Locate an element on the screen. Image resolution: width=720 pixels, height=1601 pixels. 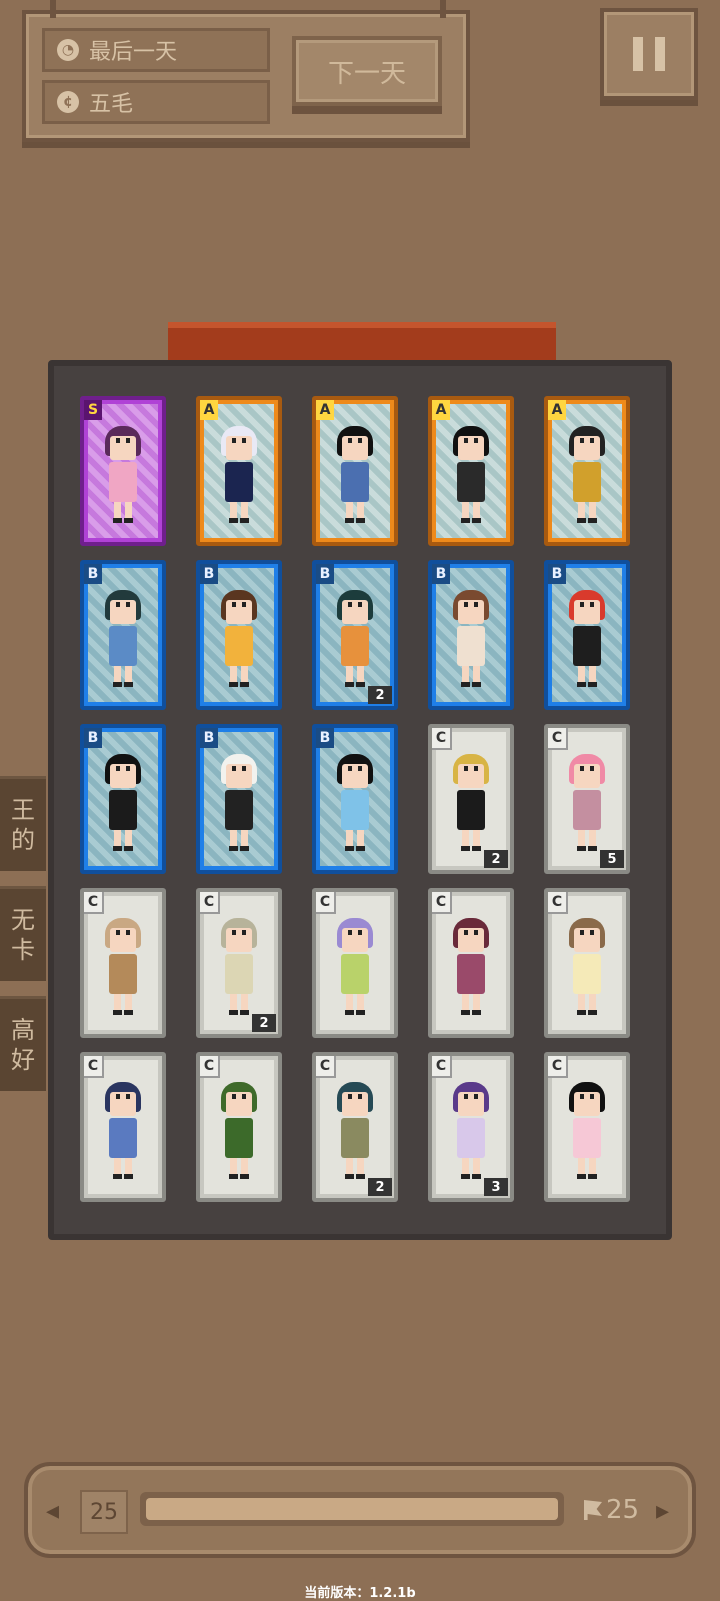
money-text: 五毛 is located at coordinates (111, 104).